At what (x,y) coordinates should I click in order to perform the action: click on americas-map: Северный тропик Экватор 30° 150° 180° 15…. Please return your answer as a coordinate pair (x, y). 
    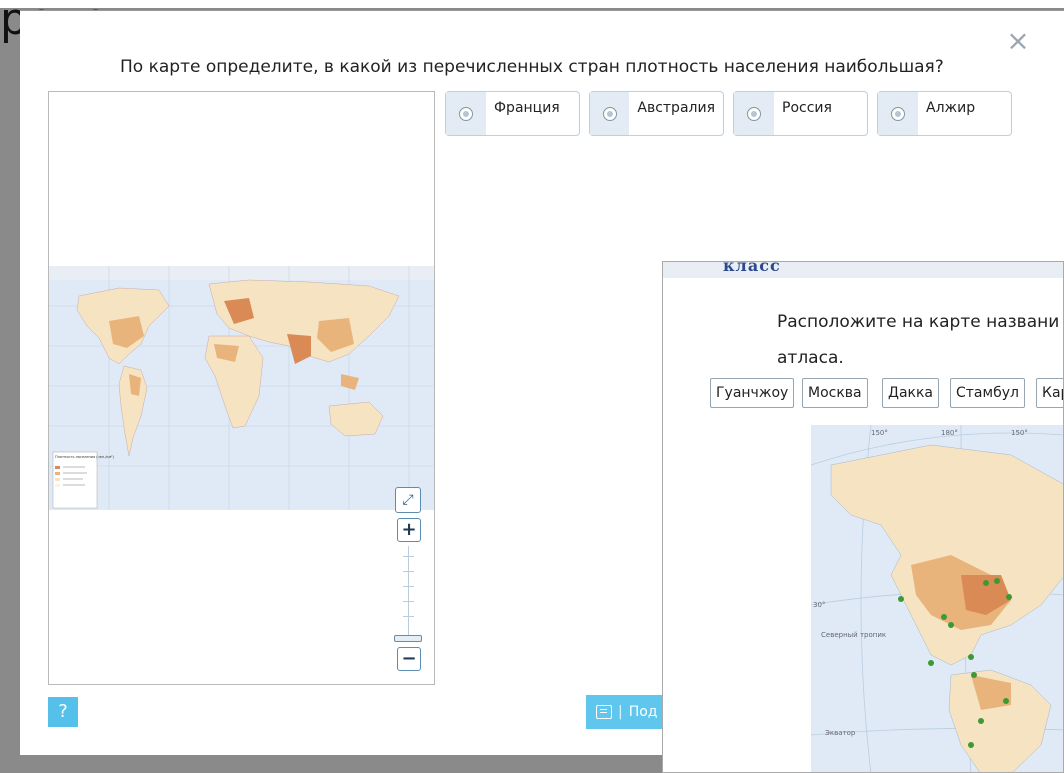
    Looking at the image, I should click on (937, 599).